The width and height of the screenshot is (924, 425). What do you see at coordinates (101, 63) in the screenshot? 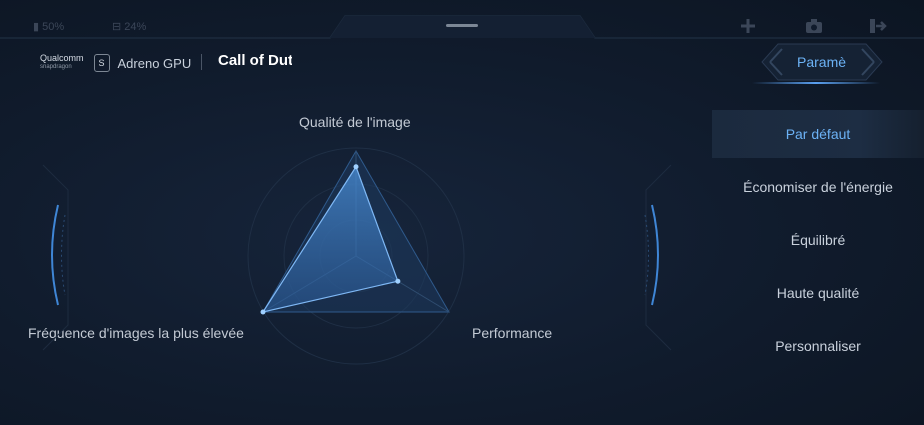
I see `snapdragon-icon: S` at bounding box center [101, 63].